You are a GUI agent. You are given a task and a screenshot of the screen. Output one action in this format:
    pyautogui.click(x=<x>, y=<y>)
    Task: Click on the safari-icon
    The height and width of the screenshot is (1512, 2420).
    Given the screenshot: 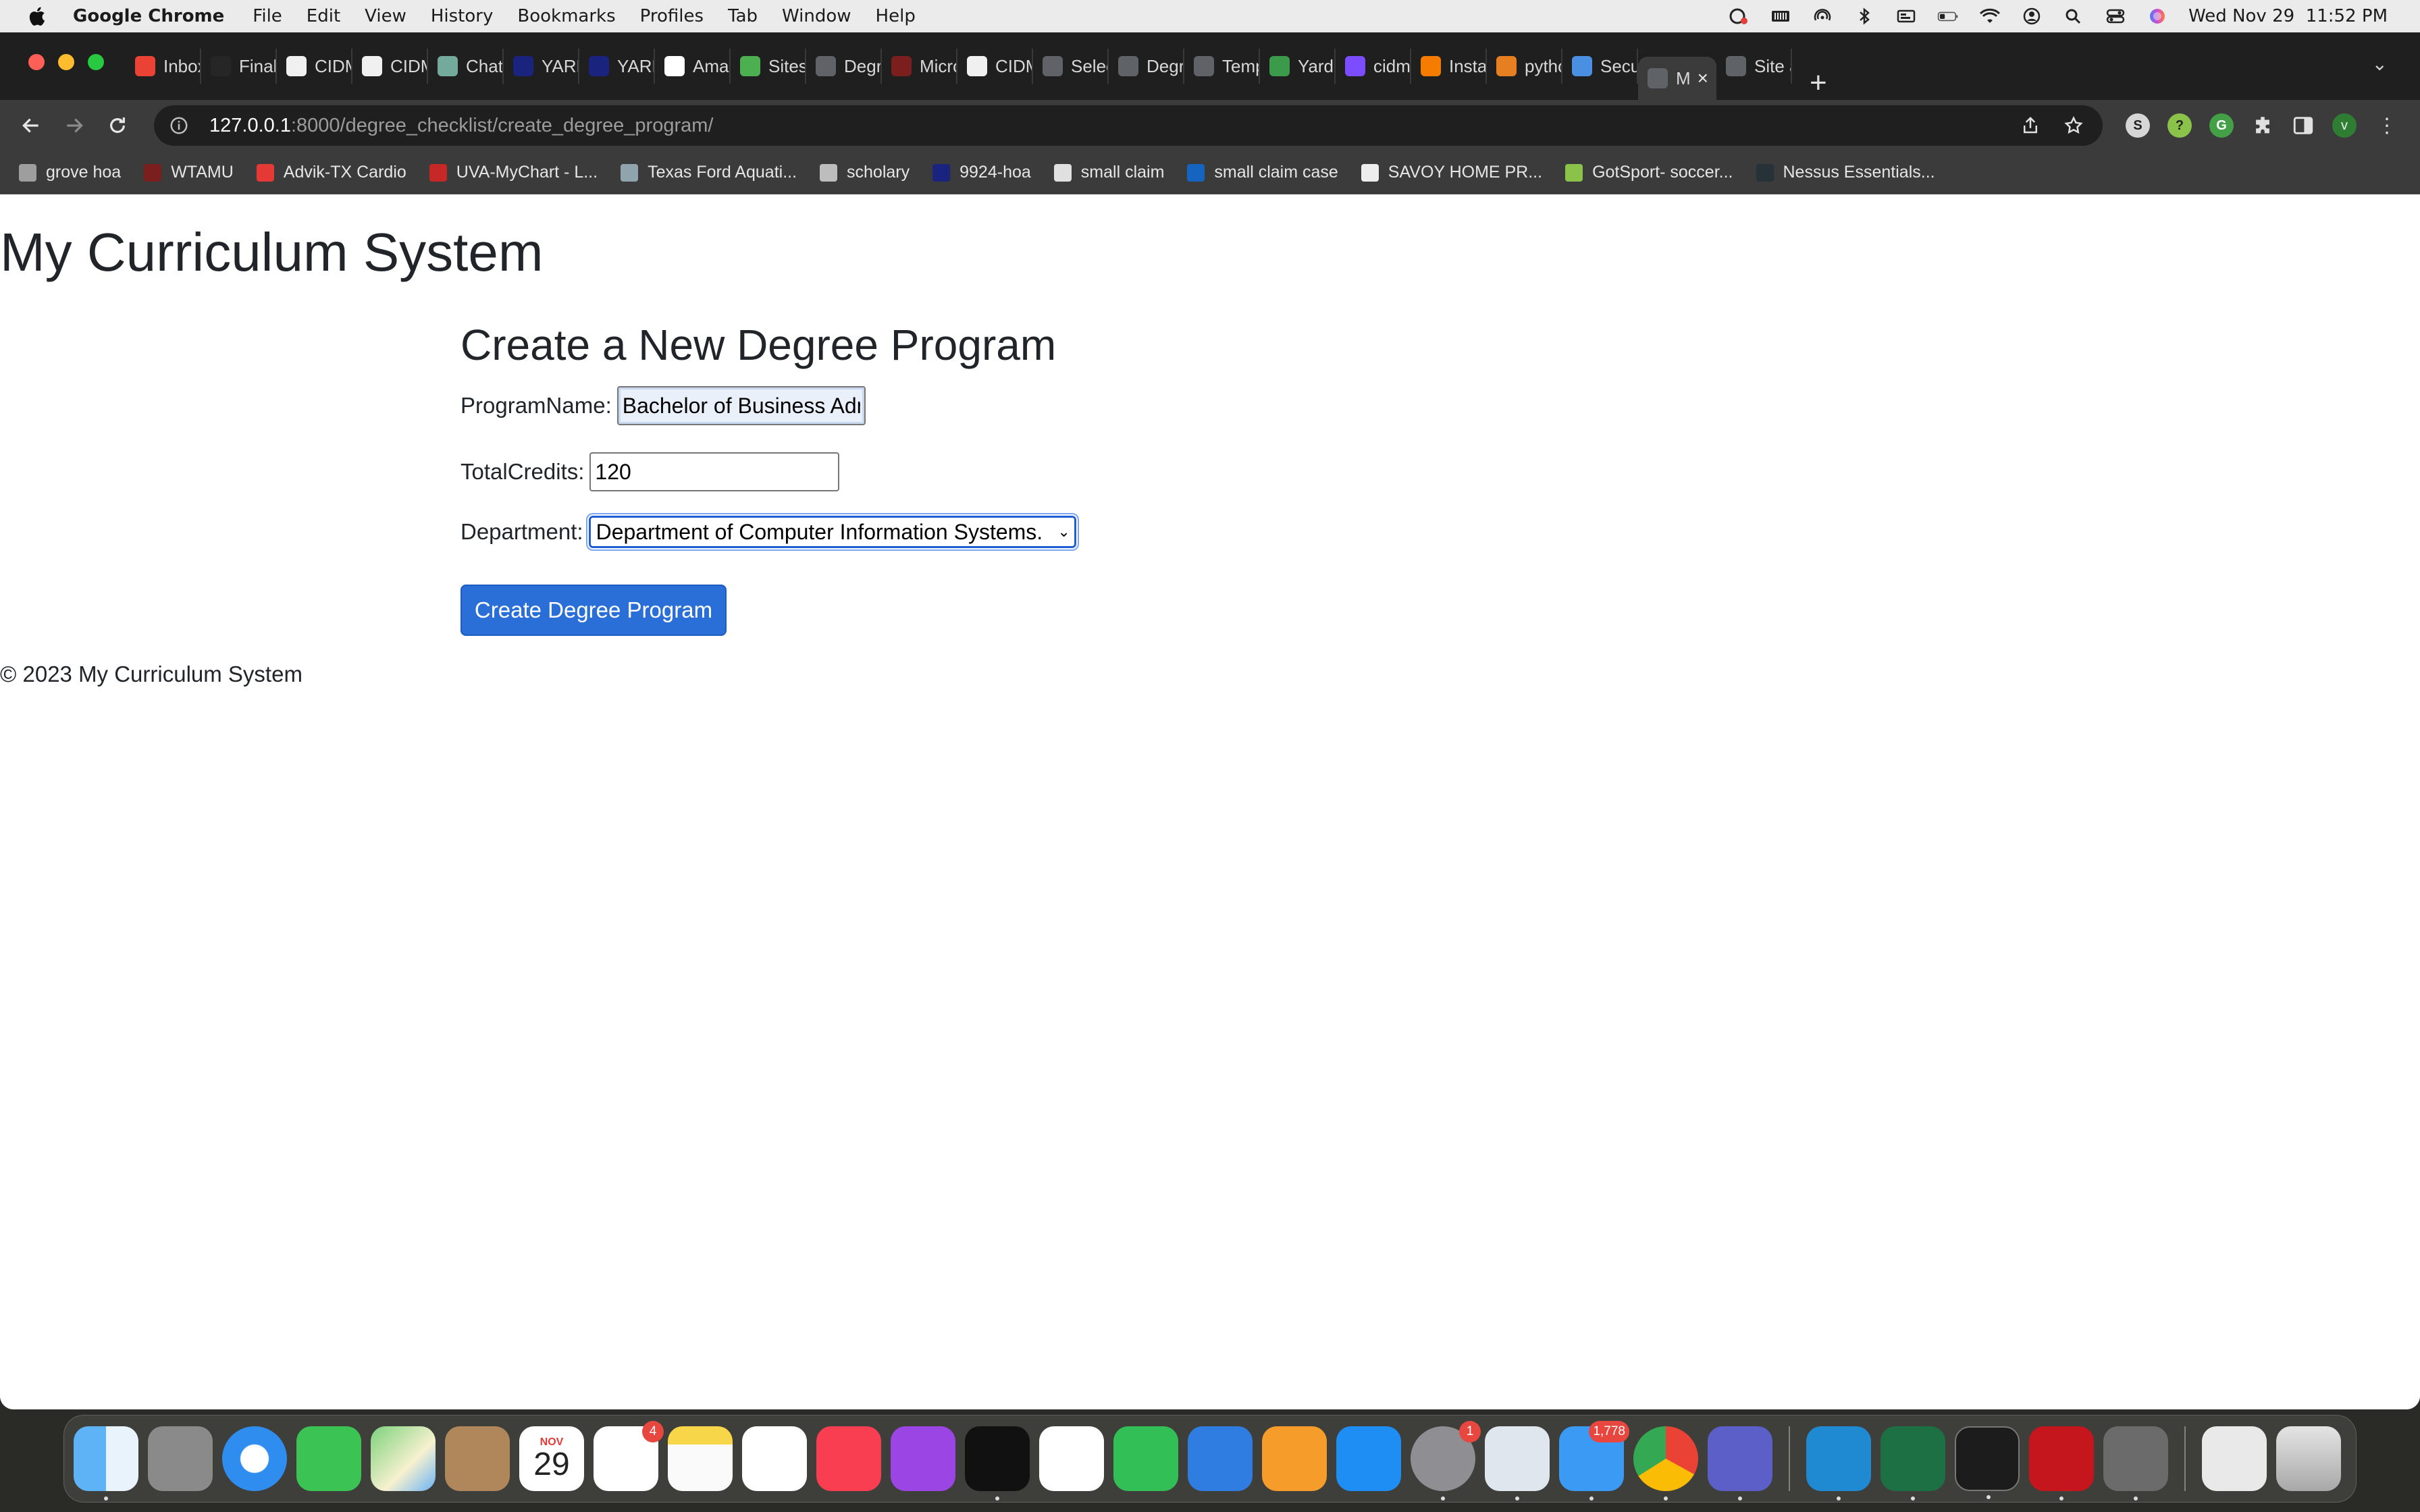 What is the action you would take?
    pyautogui.click(x=254, y=1458)
    